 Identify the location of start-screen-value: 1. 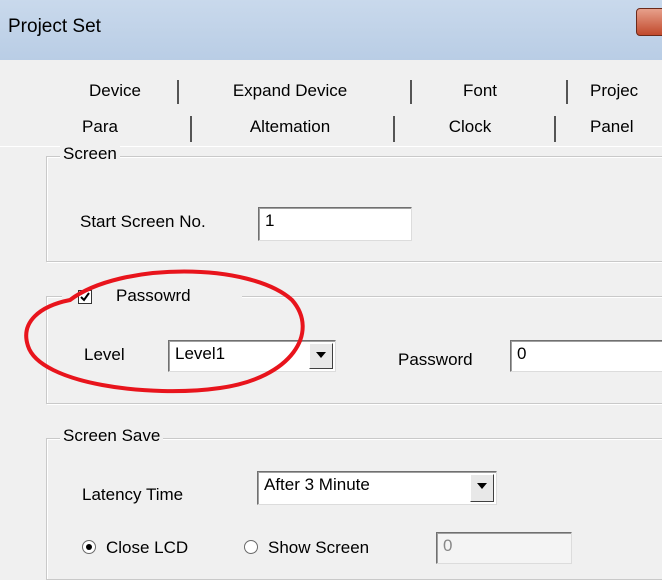
(270, 220).